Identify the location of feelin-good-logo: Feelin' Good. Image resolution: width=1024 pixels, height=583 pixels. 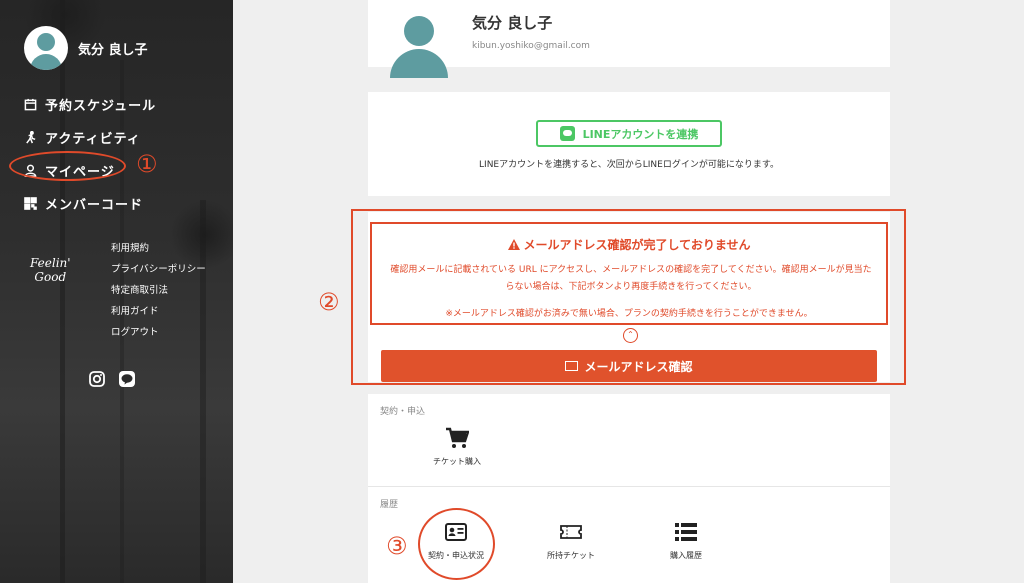
(50, 270).